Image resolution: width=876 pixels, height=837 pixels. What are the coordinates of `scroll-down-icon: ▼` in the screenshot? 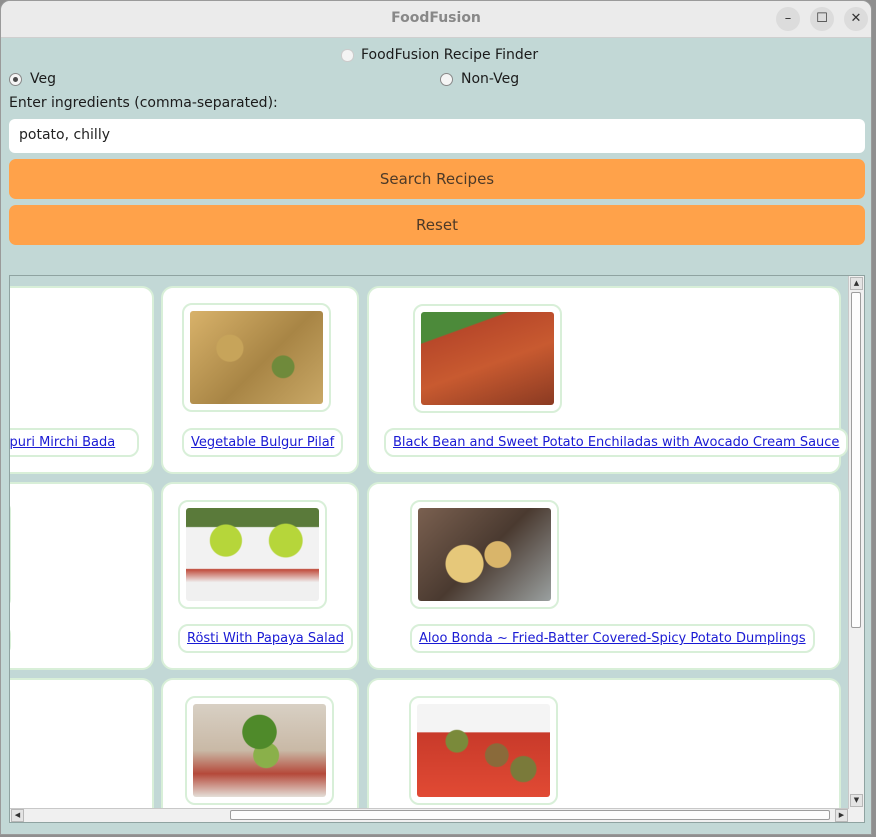 It's located at (856, 800).